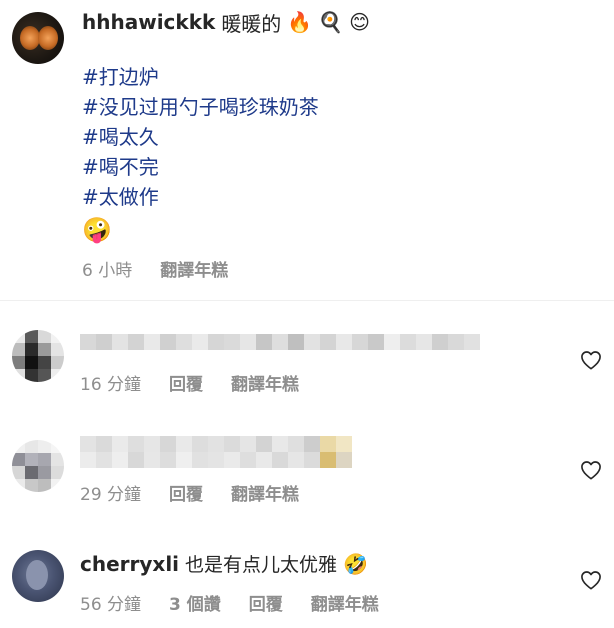  I want to click on hashtag-list: #打边炉 #没见过用勺子喝珍珠奶茶 #喝太久 #喝不完 #太做作, so click(200, 137).